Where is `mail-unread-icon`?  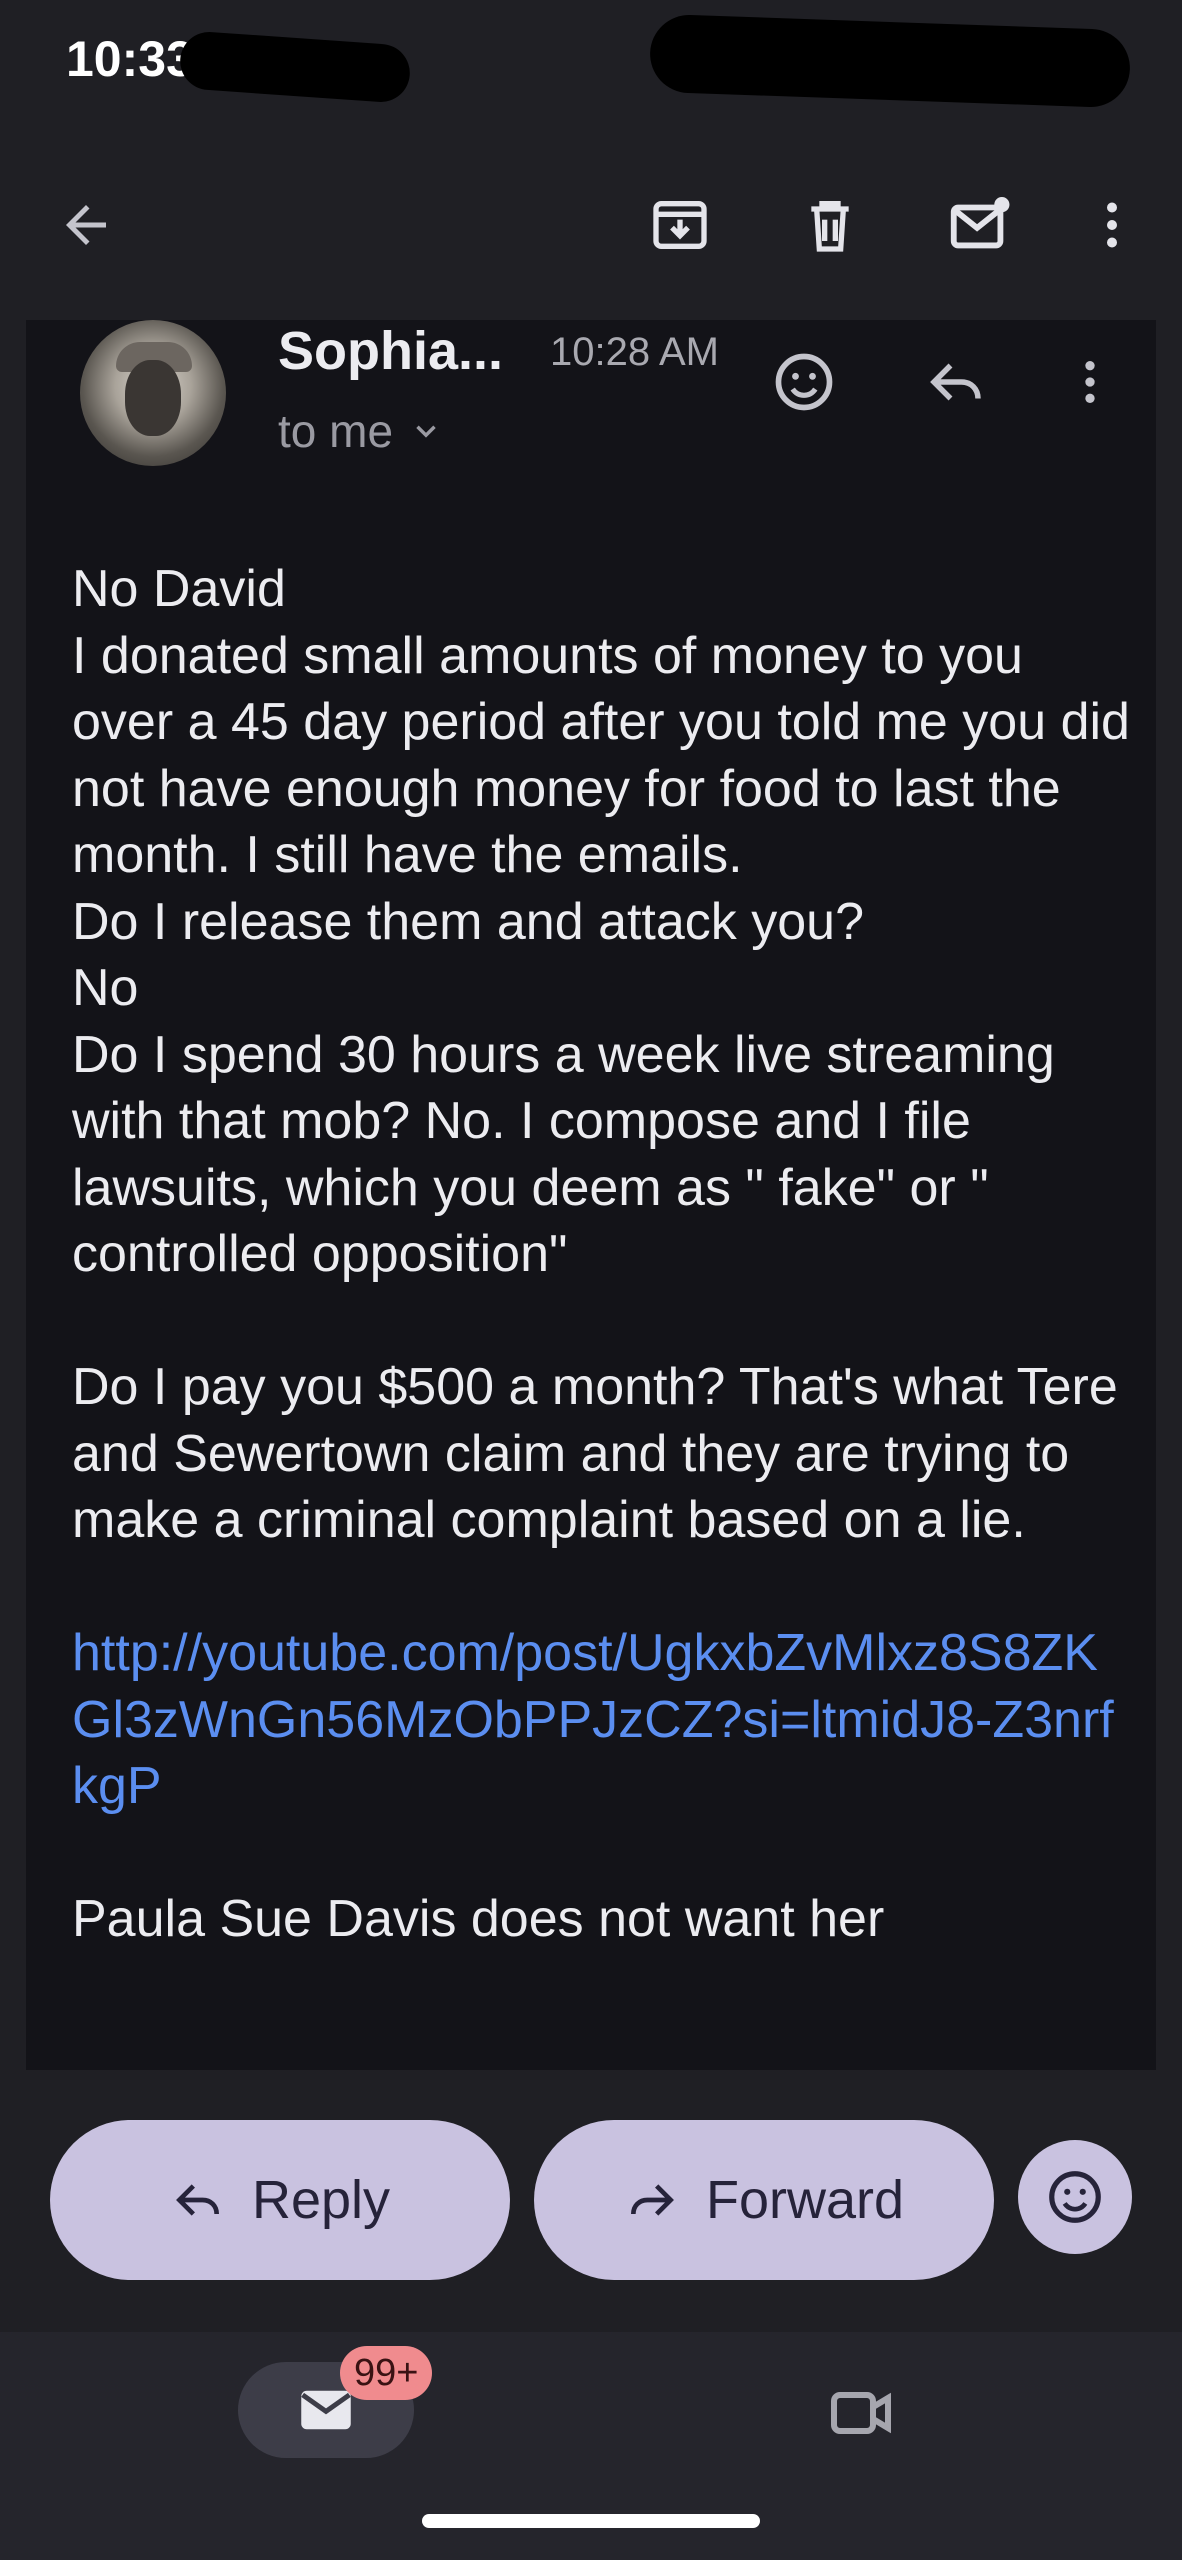
mail-unread-icon is located at coordinates (980, 223).